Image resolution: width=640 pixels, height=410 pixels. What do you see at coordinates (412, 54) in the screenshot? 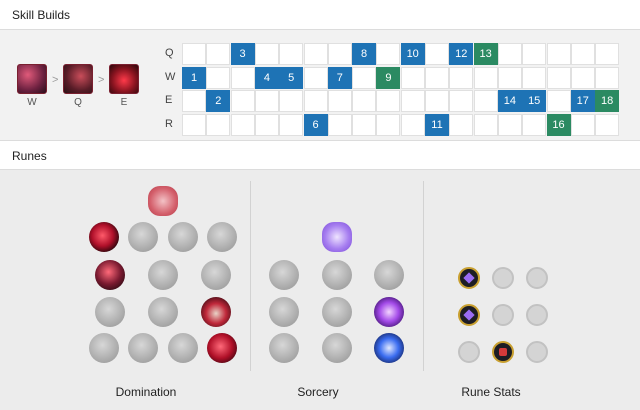
I see `skill-level-cell: 10` at bounding box center [412, 54].